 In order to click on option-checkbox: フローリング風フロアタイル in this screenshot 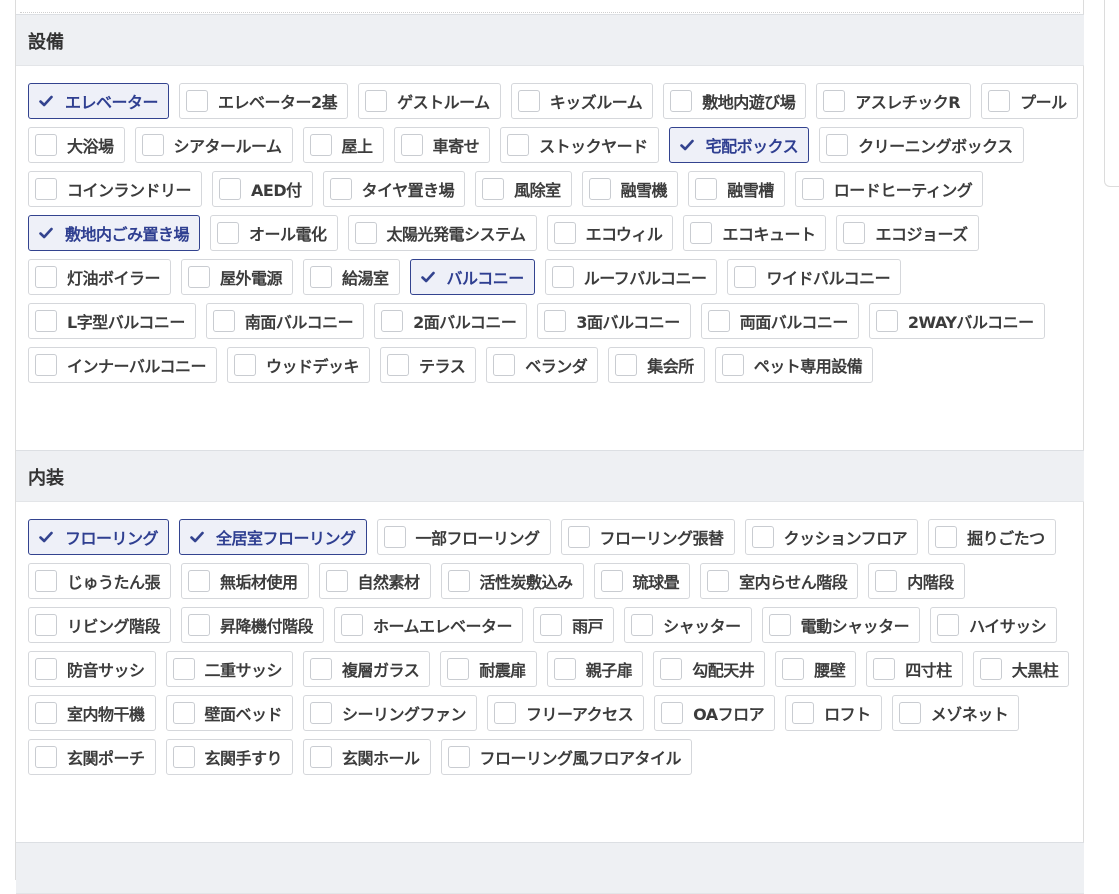, I will do `click(566, 757)`.